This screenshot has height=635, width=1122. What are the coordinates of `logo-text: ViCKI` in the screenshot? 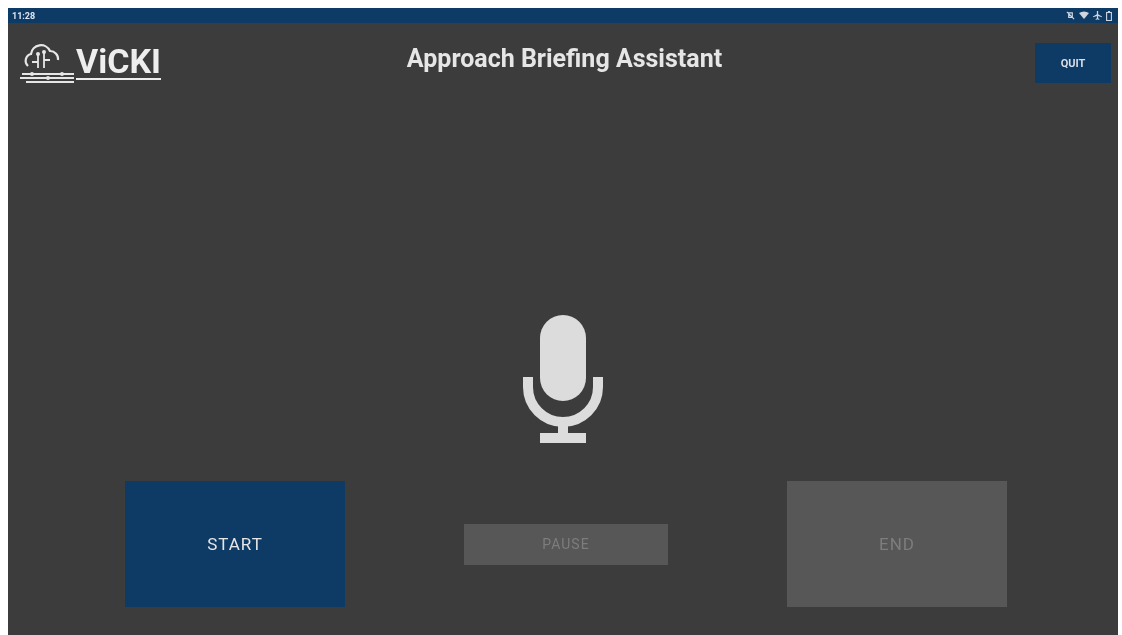 It's located at (119, 62).